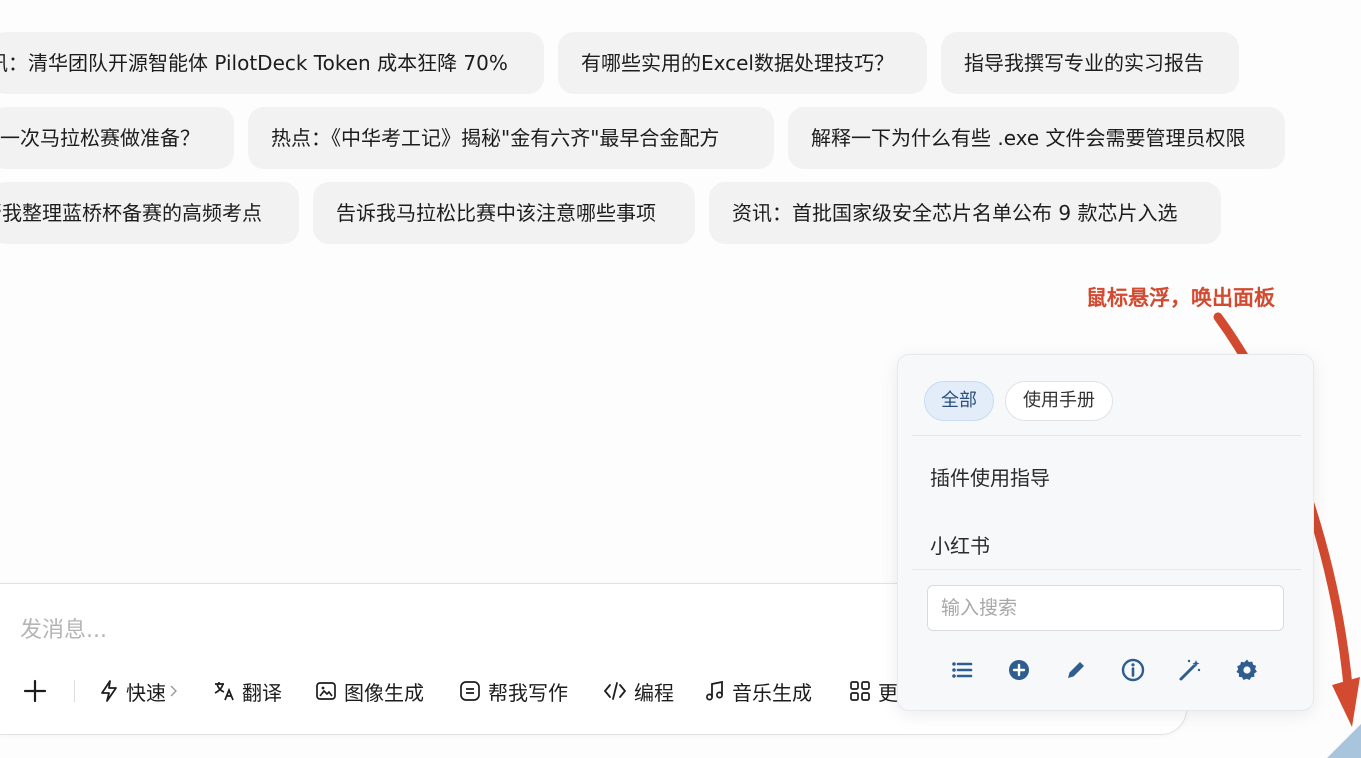 This screenshot has width=1361, height=758. Describe the element at coordinates (384, 692) in the screenshot. I see `image-generation-label: 图像生成` at that location.